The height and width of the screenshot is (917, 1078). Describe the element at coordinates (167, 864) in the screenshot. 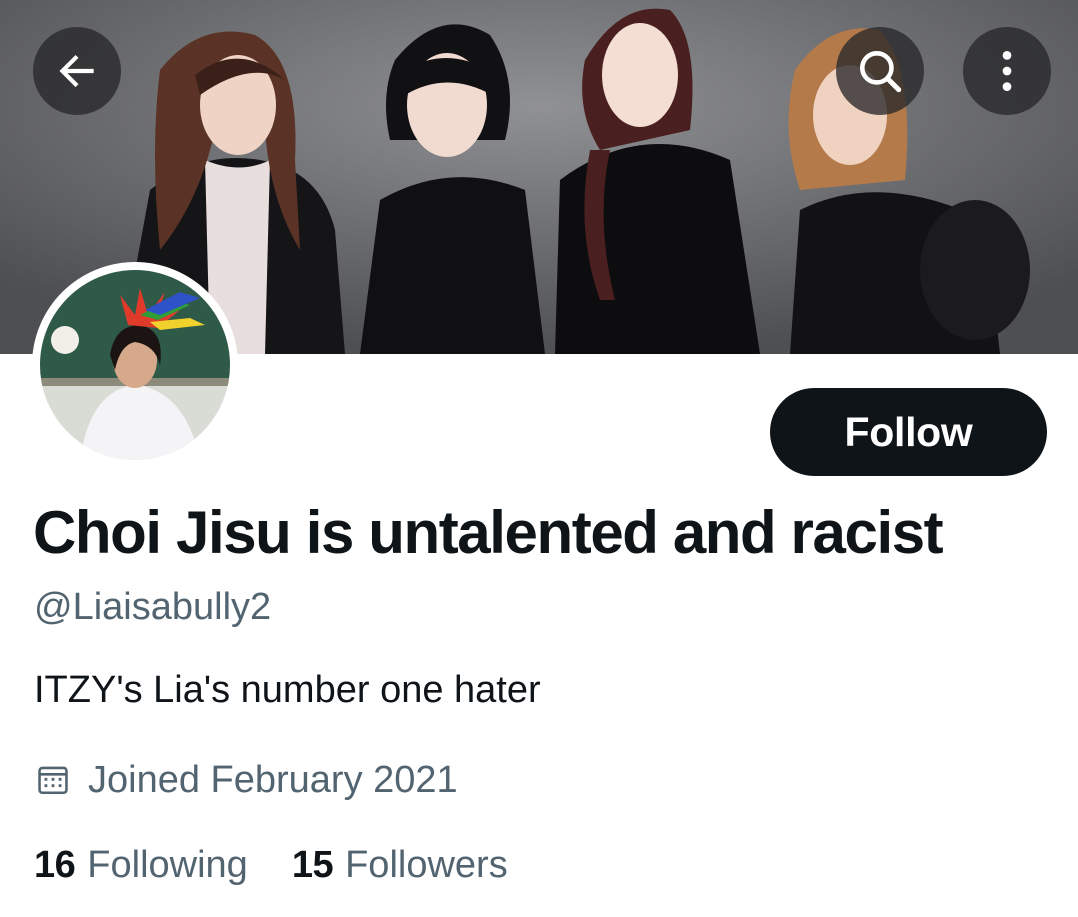

I see `following-label: Following` at that location.